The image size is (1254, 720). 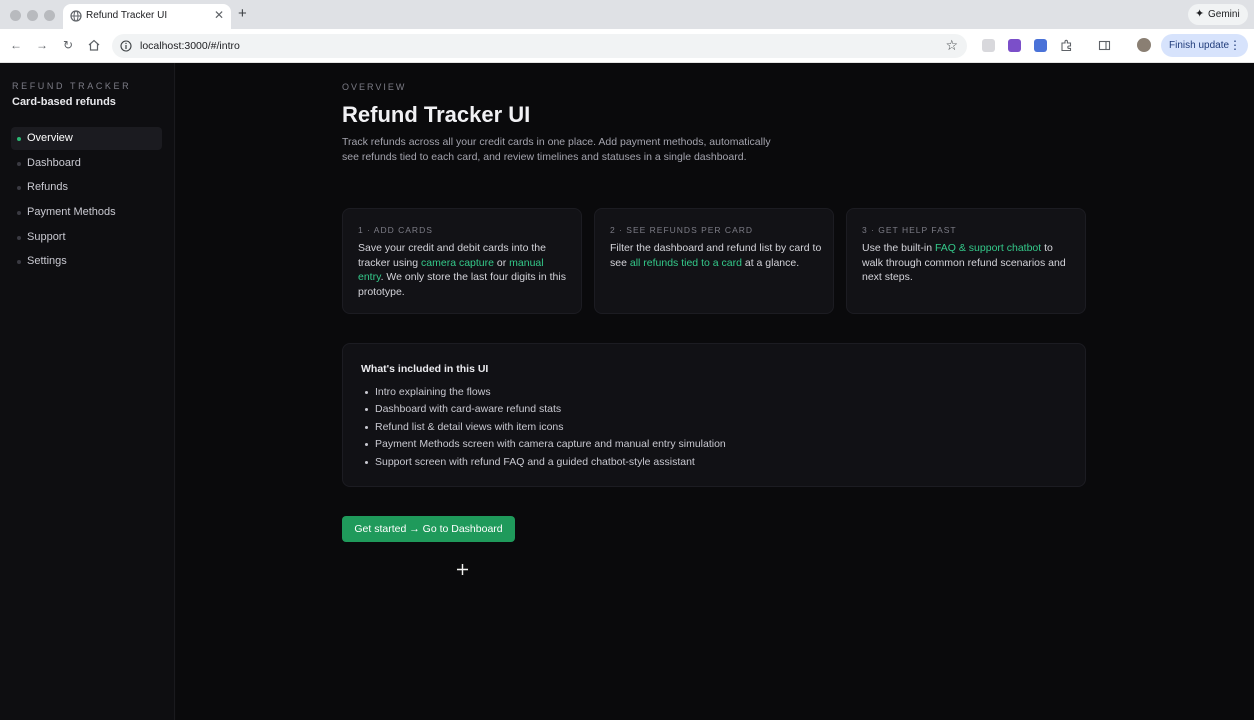 I want to click on active-dot-icon, so click(x=19, y=139).